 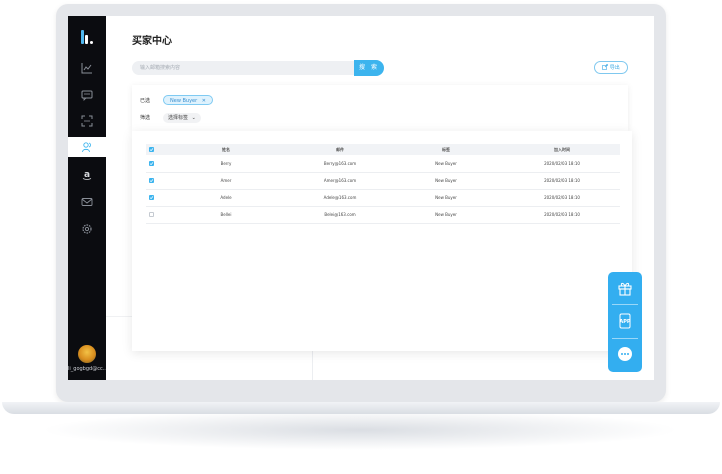 What do you see at coordinates (562, 149) in the screenshot?
I see `column-header-joined: 加入时间` at bounding box center [562, 149].